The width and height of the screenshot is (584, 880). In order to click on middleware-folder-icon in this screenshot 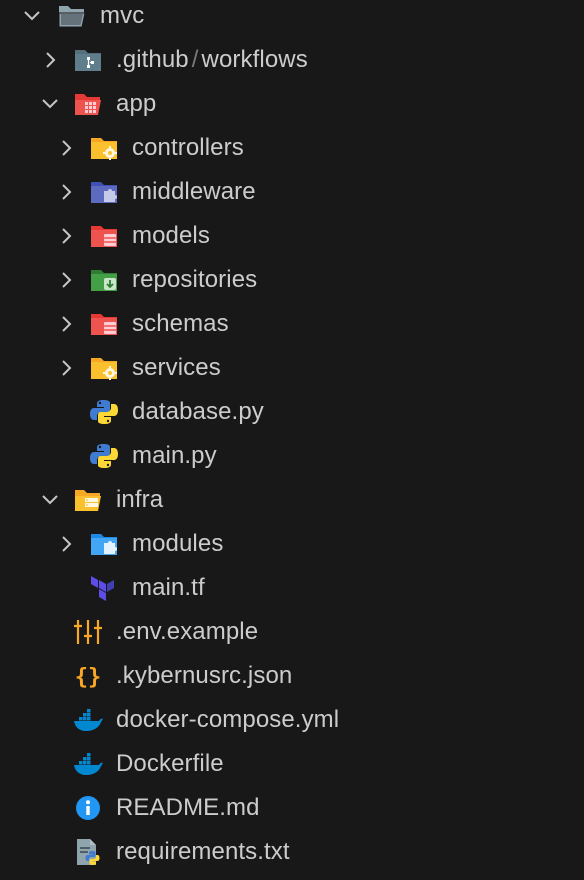, I will do `click(104, 192)`.